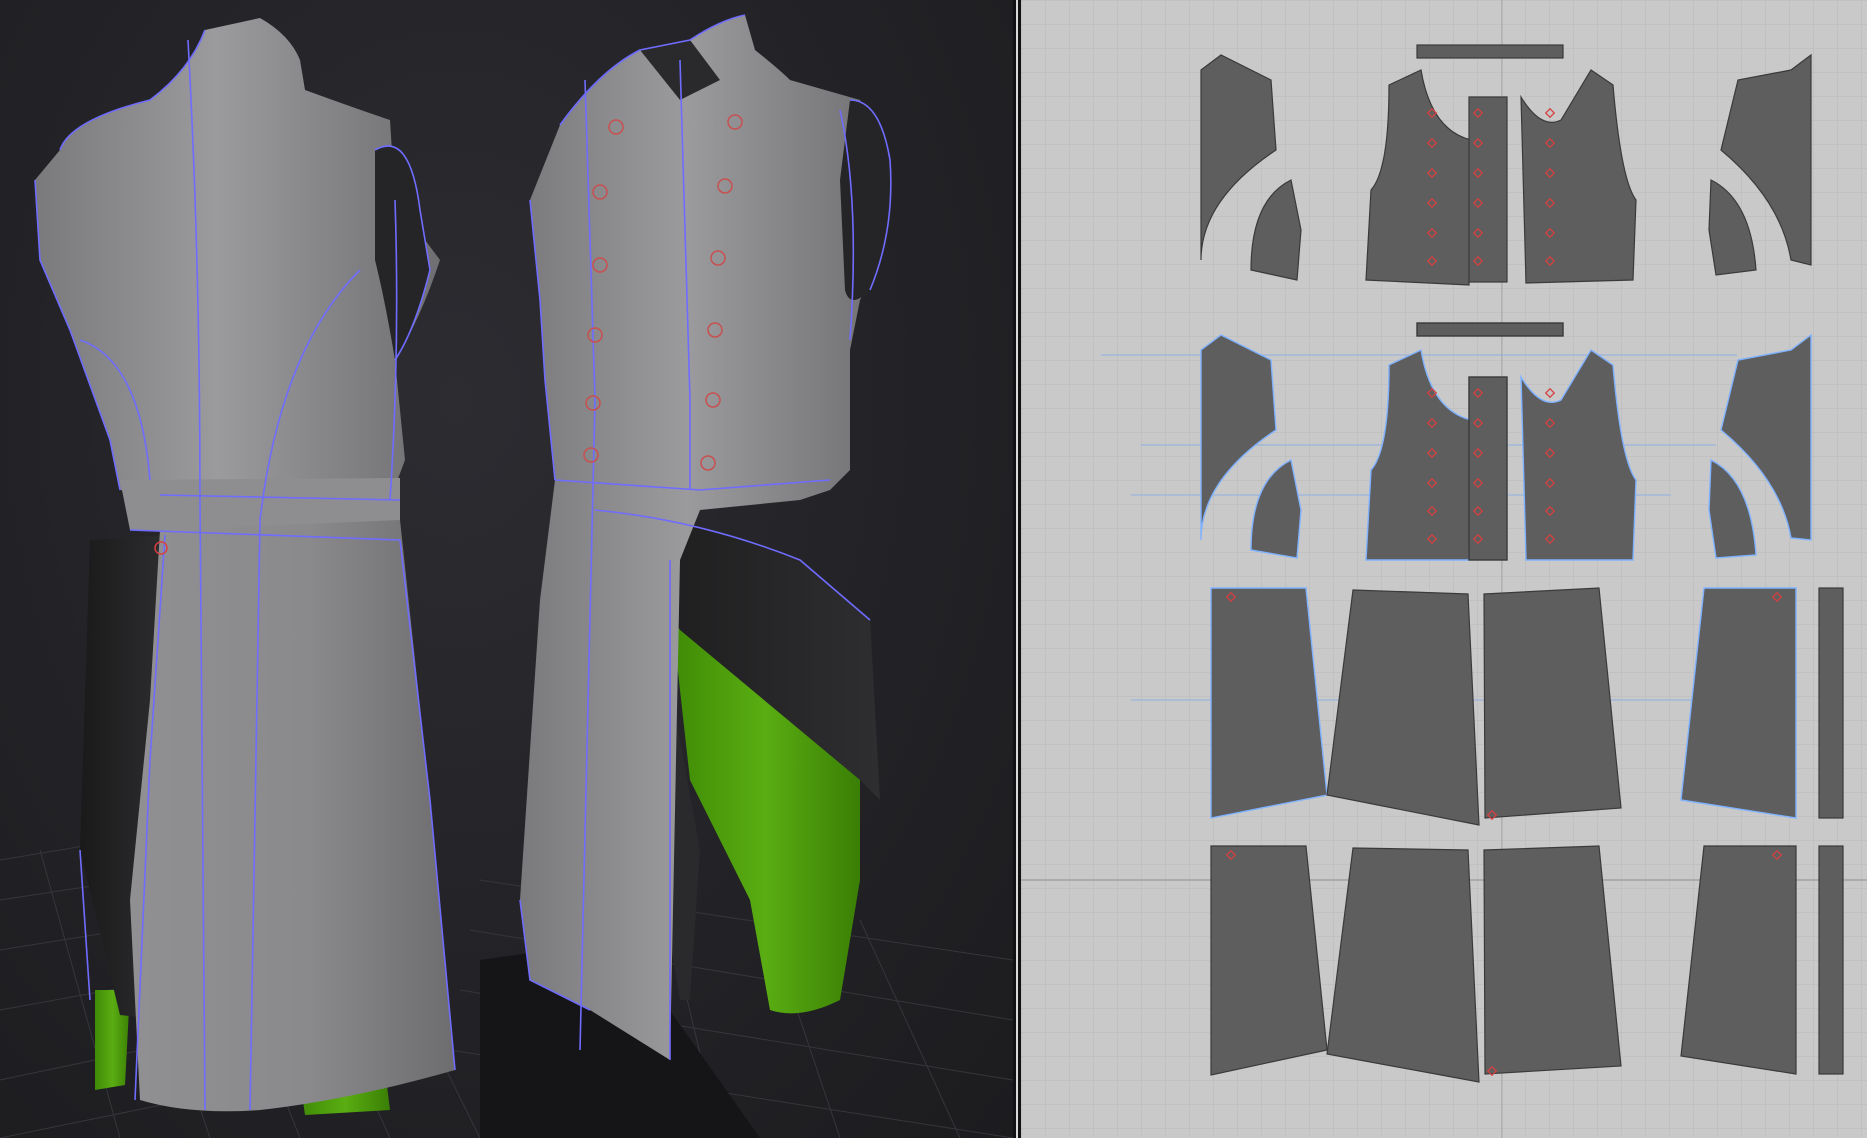 This screenshot has height=1138, width=1867. I want to click on viewport-split-divider, so click(1017, 569).